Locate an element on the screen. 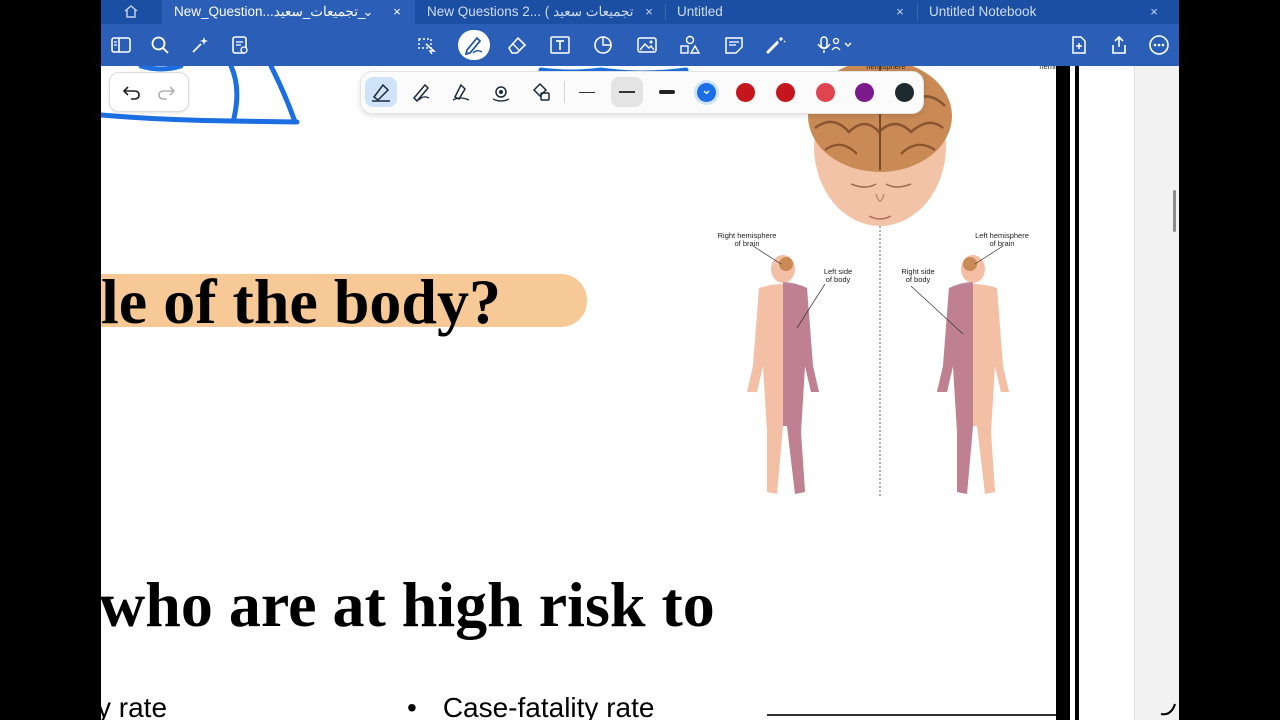  left-body-figure is located at coordinates (783, 374).